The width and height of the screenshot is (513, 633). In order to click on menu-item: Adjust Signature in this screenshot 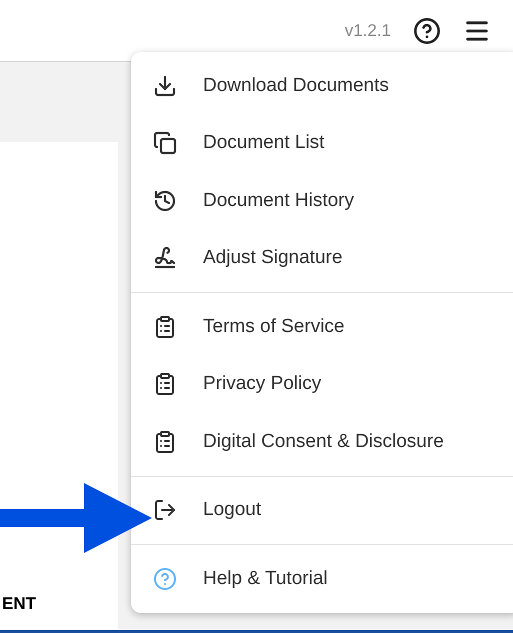, I will do `click(322, 258)`.